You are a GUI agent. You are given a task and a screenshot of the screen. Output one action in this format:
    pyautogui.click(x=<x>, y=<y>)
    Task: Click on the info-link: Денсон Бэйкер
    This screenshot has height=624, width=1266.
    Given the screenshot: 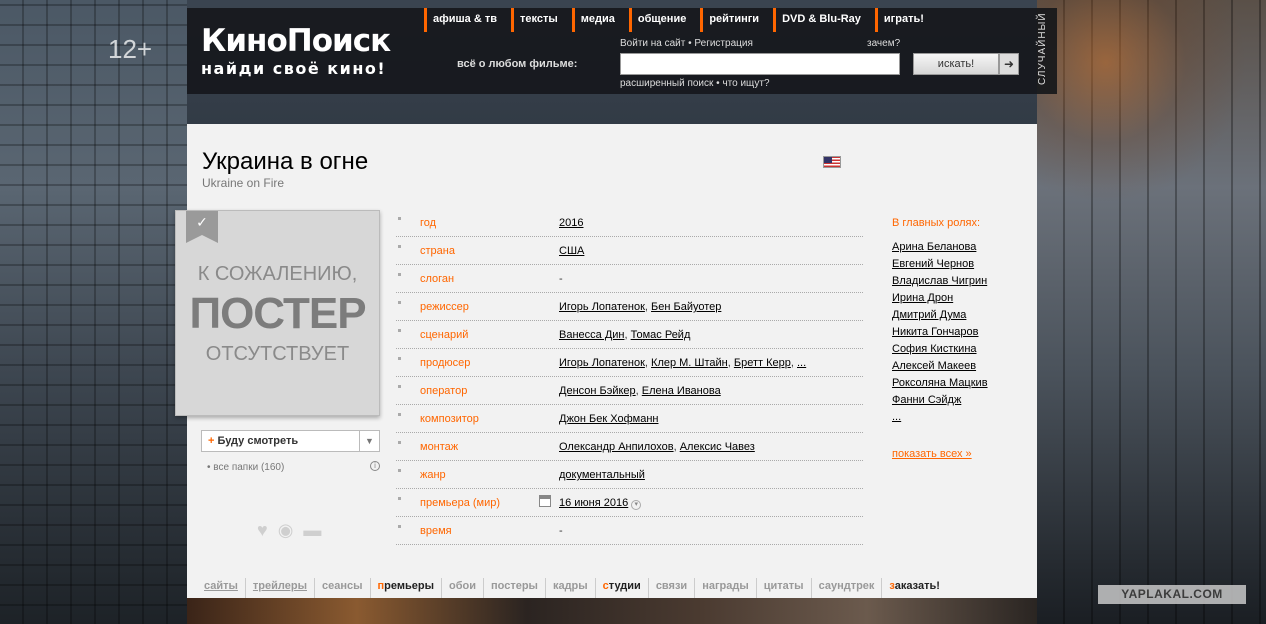 What is the action you would take?
    pyautogui.click(x=597, y=391)
    